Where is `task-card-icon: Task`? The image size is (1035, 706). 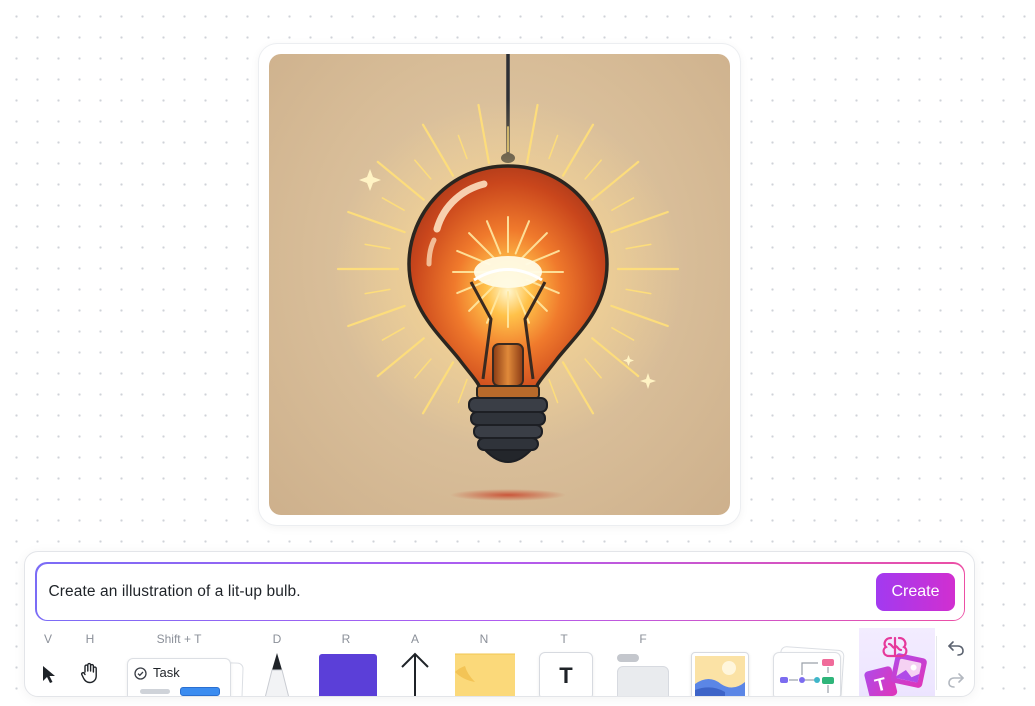
task-card-icon: Task is located at coordinates (179, 677).